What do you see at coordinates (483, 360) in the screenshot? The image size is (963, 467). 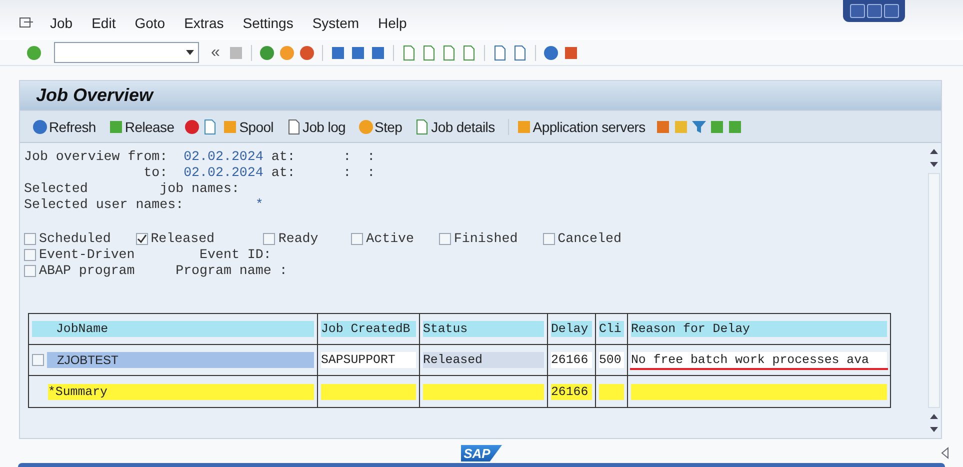 I see `table-cell: Released` at bounding box center [483, 360].